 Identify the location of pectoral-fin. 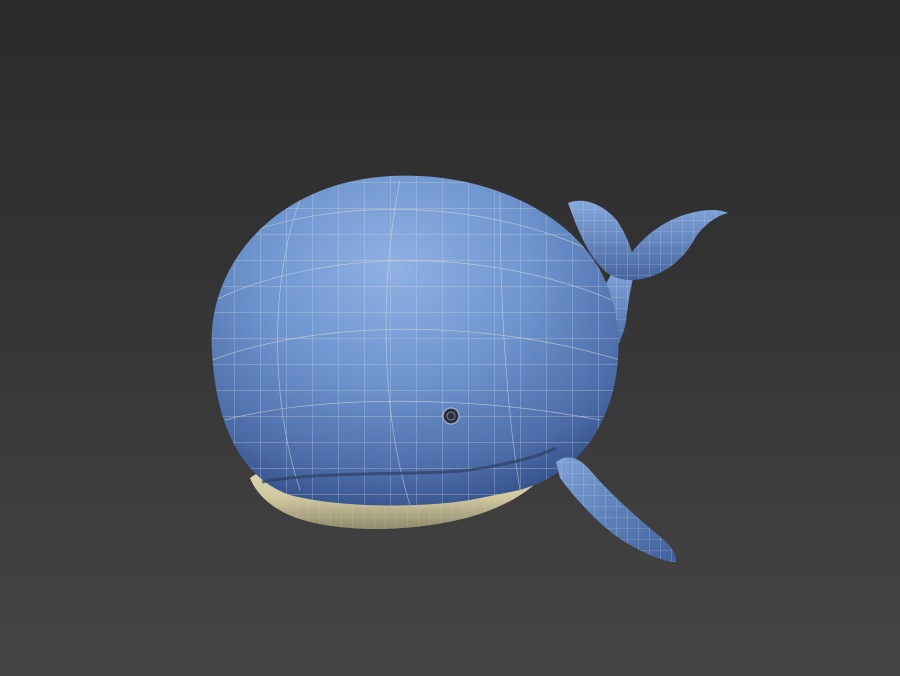
(616, 509).